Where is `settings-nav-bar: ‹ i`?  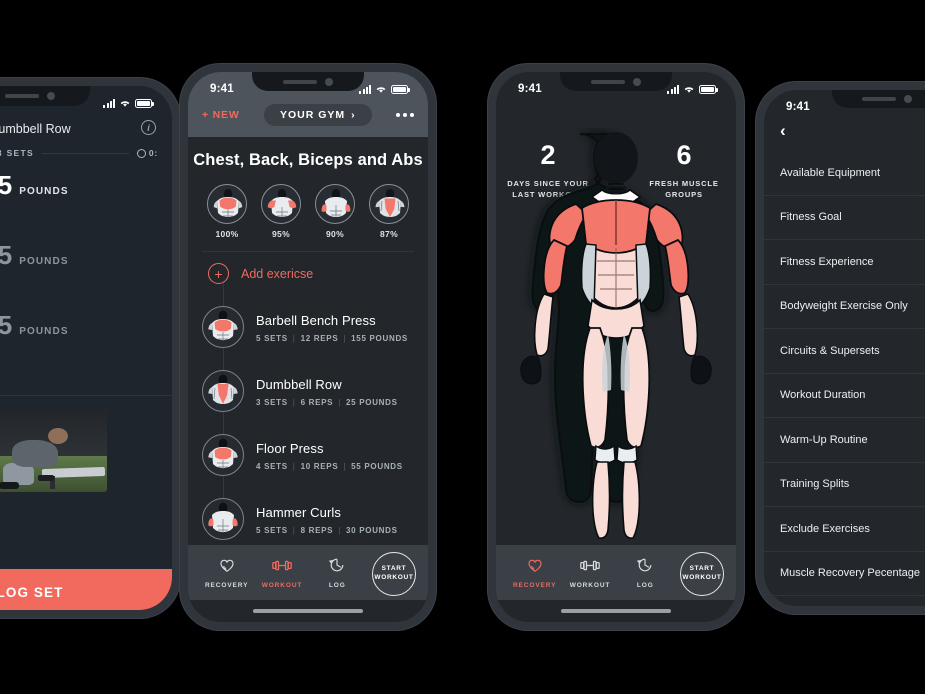 settings-nav-bar: ‹ i is located at coordinates (844, 135).